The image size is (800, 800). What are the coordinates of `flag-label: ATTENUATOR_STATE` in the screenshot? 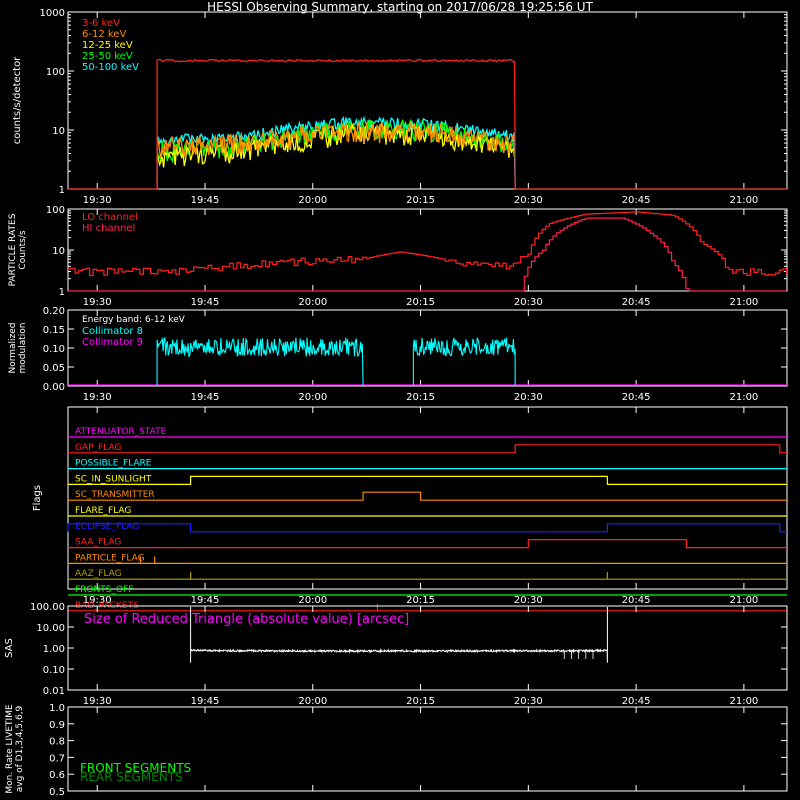 It's located at (121, 432).